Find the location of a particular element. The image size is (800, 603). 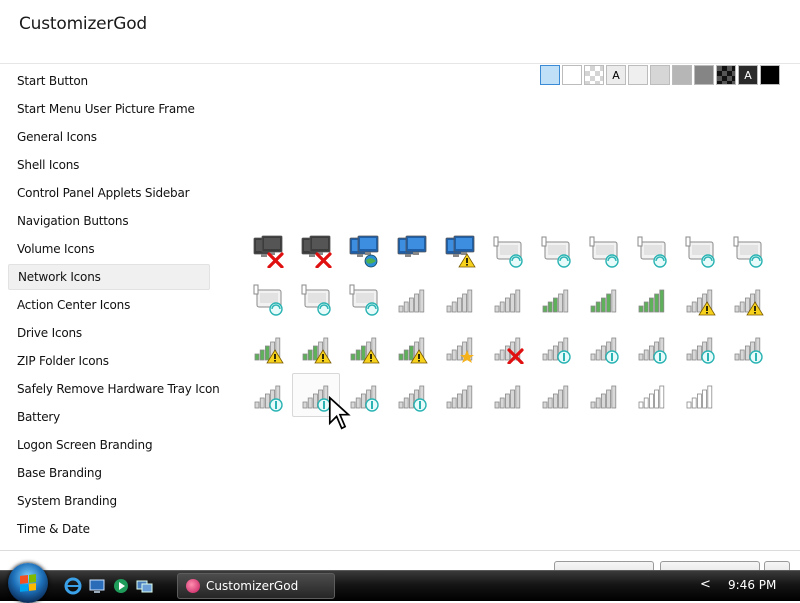

sidebar-item-time-date: Time & Date is located at coordinates (109, 529).